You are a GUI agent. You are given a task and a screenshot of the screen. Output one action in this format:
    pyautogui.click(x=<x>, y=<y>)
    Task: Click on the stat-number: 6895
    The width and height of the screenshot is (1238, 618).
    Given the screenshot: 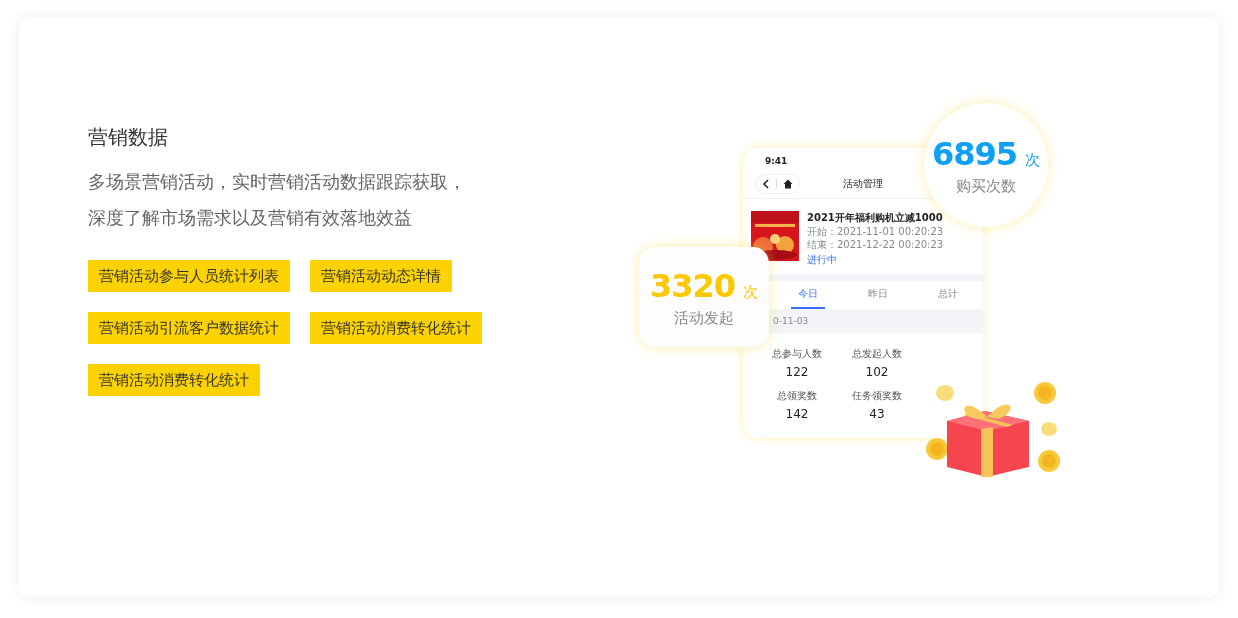 What is the action you would take?
    pyautogui.click(x=974, y=153)
    